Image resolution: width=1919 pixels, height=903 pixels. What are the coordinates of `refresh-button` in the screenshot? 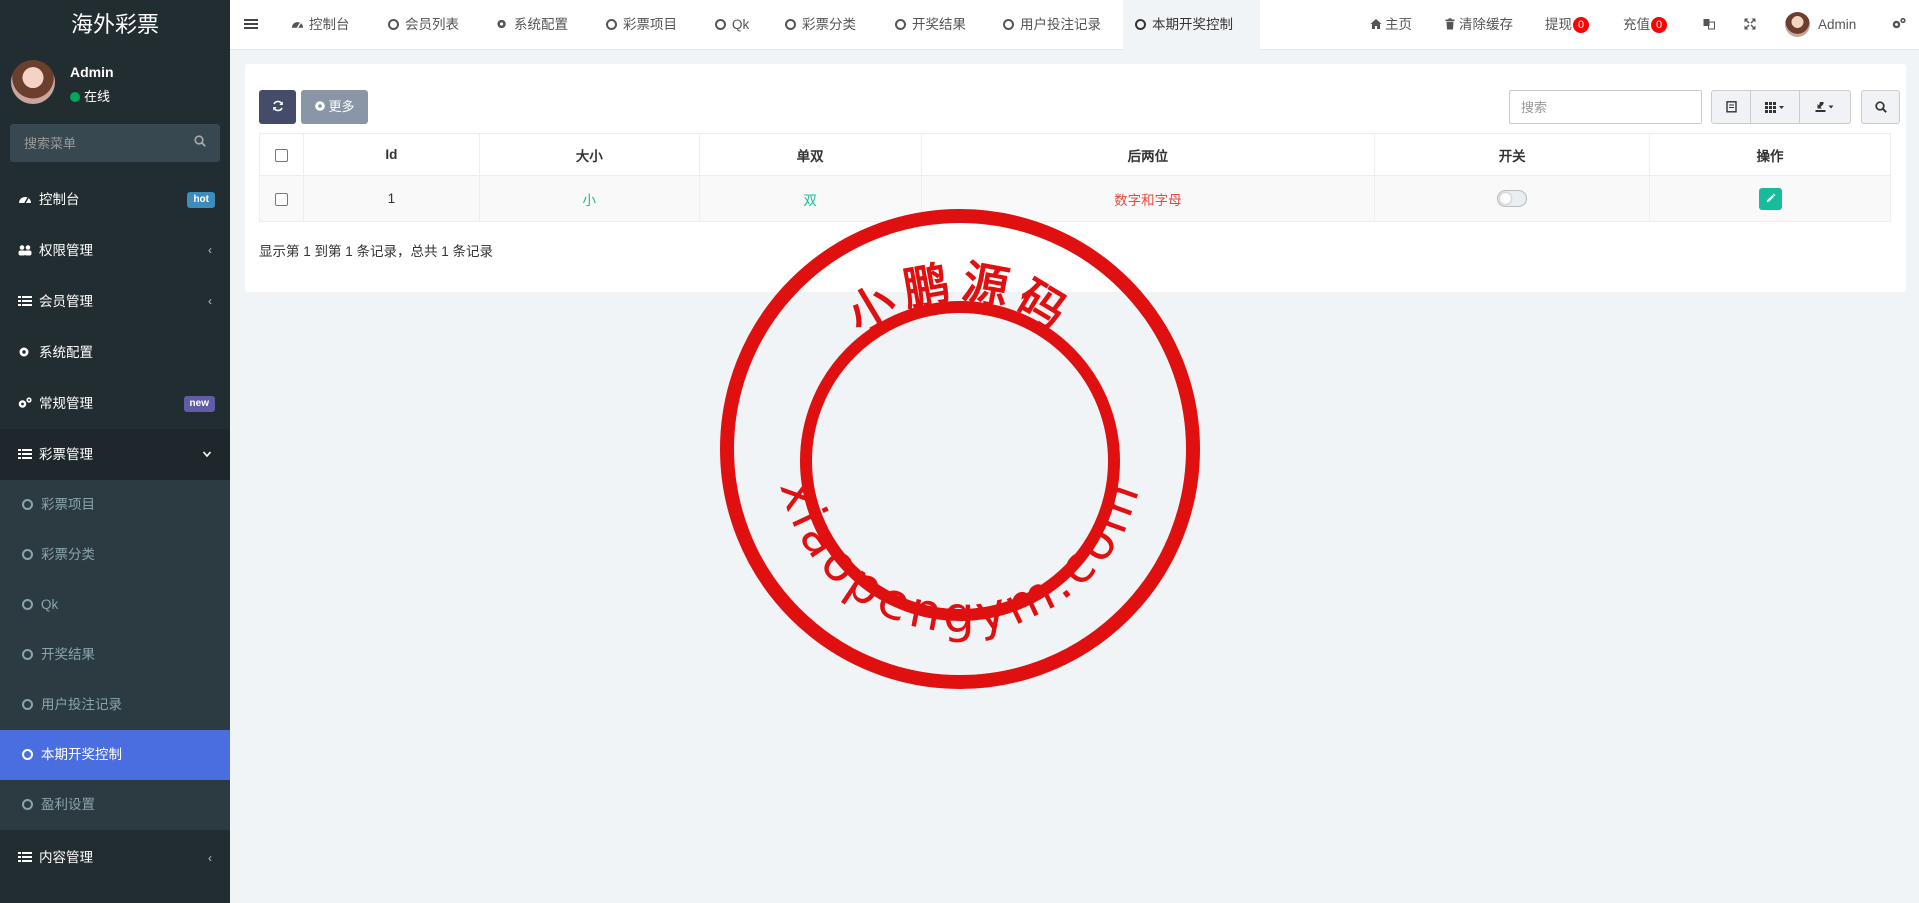 It's located at (277, 107).